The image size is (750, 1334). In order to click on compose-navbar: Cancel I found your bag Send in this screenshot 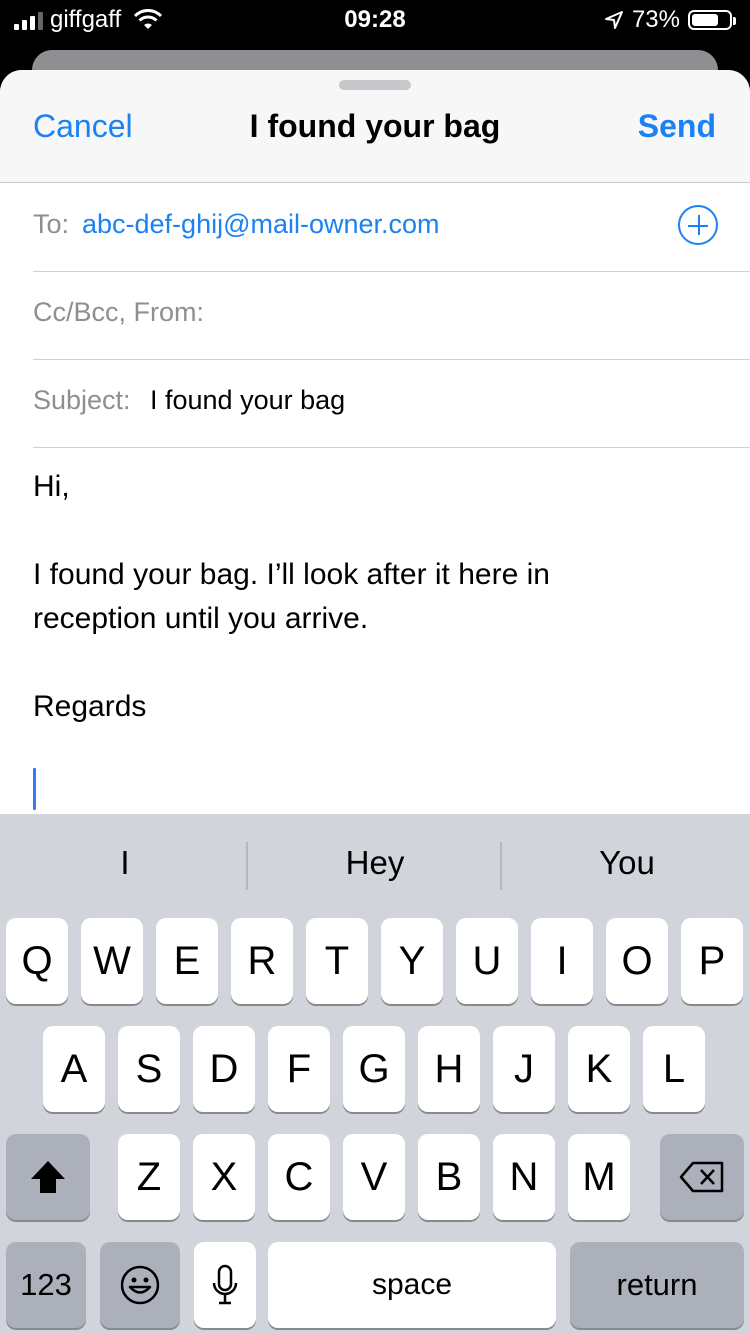, I will do `click(375, 126)`.